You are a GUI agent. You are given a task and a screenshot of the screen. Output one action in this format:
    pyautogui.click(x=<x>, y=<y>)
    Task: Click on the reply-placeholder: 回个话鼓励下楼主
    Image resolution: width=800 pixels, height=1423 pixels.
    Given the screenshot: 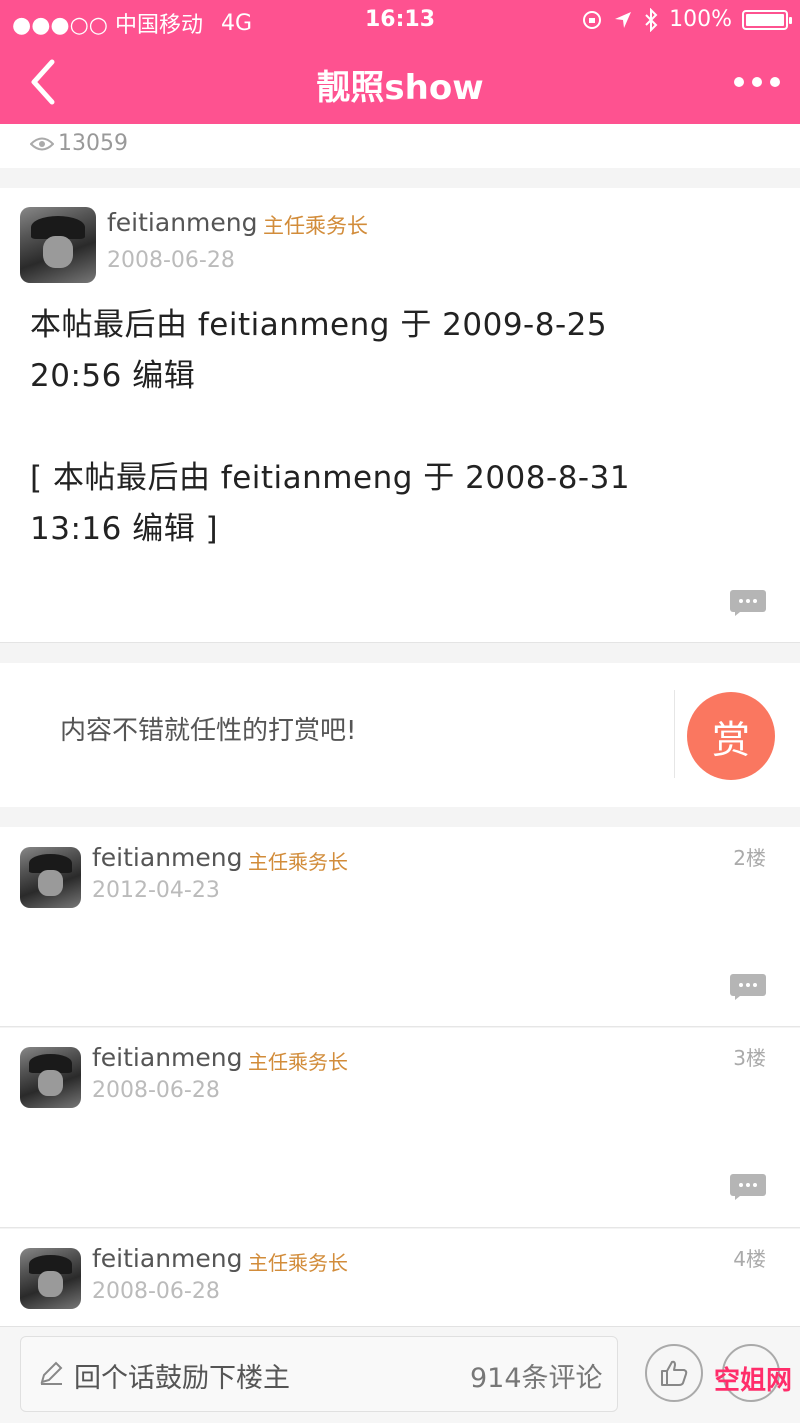 What is the action you would take?
    pyautogui.click(x=182, y=1375)
    